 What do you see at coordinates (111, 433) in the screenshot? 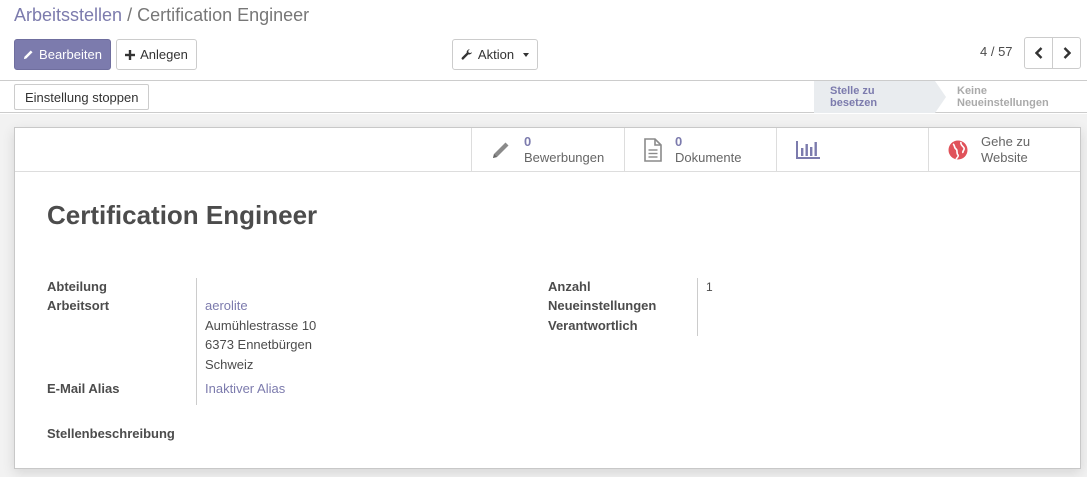
I see `job-description-label: Stellenbeschreibung` at bounding box center [111, 433].